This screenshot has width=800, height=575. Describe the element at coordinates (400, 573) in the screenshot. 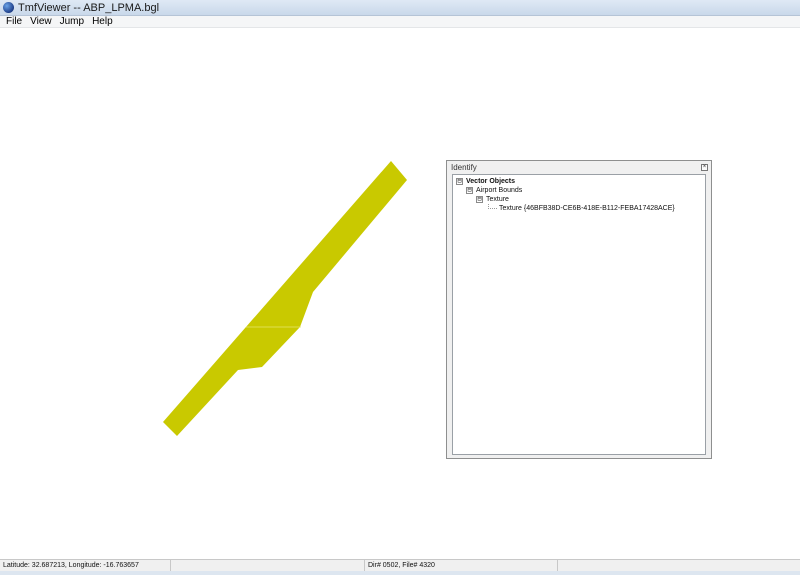

I see `window-bottom-edge` at that location.